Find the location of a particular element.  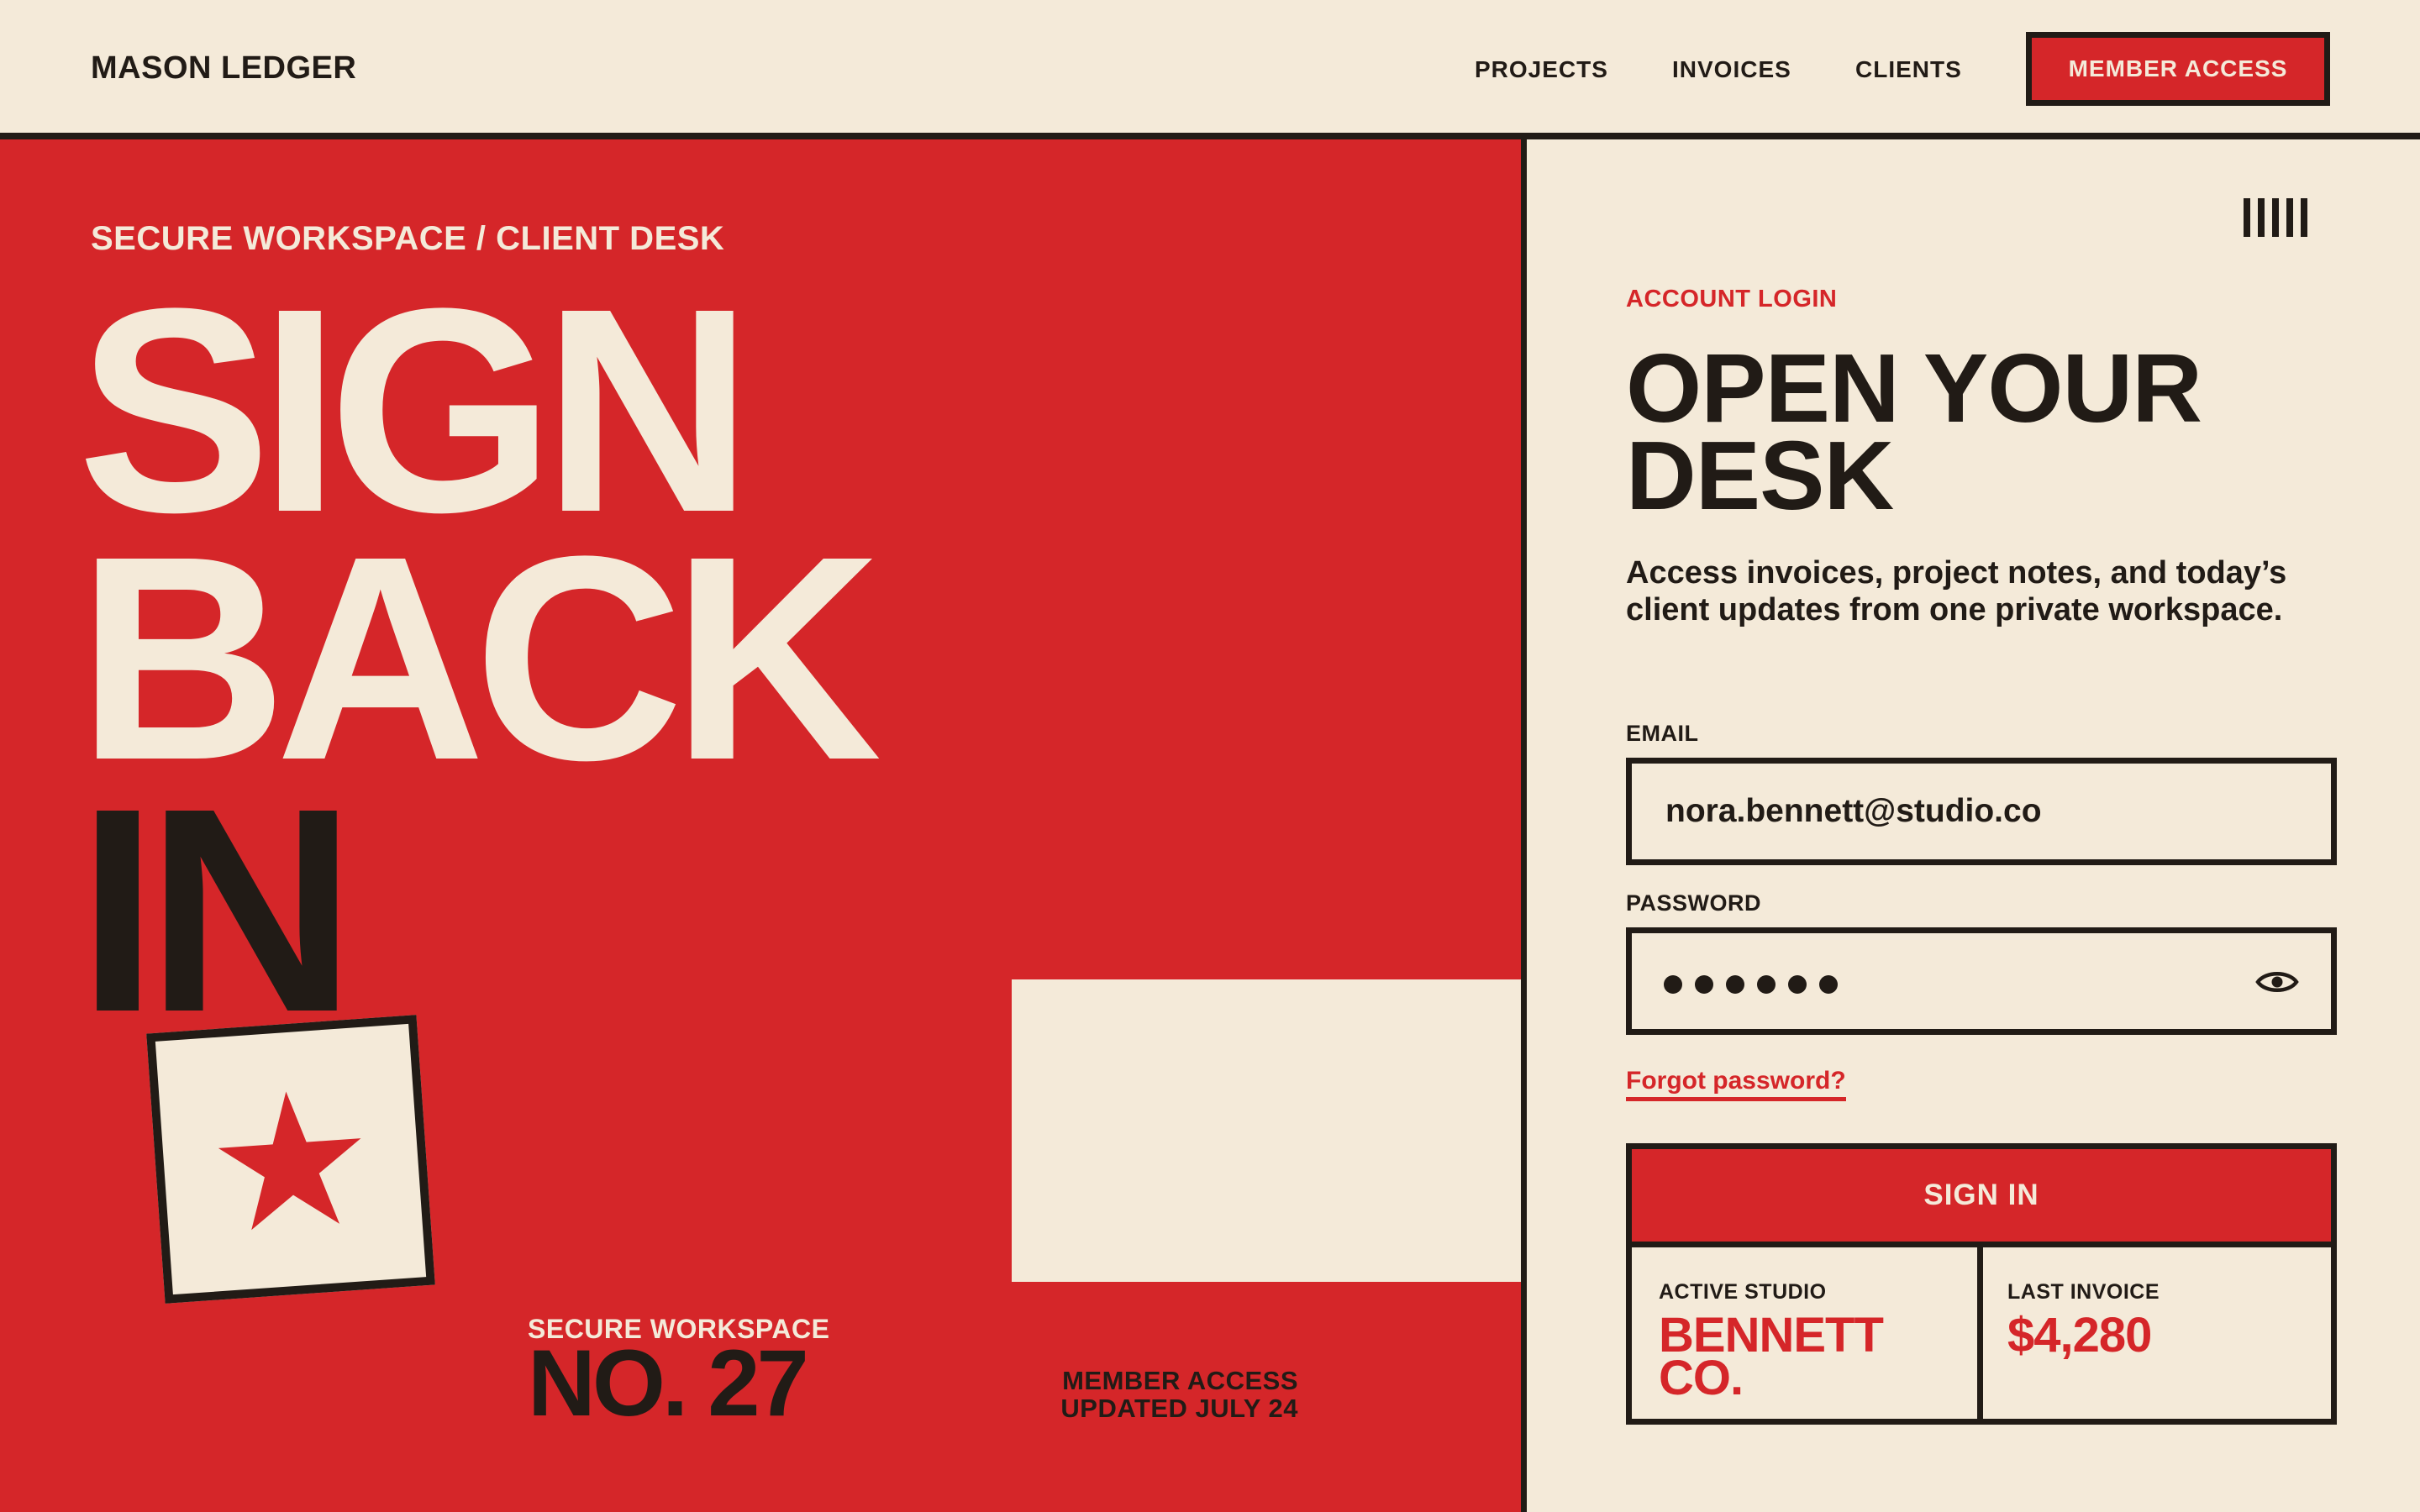

stat-divider is located at coordinates (1980, 1333).